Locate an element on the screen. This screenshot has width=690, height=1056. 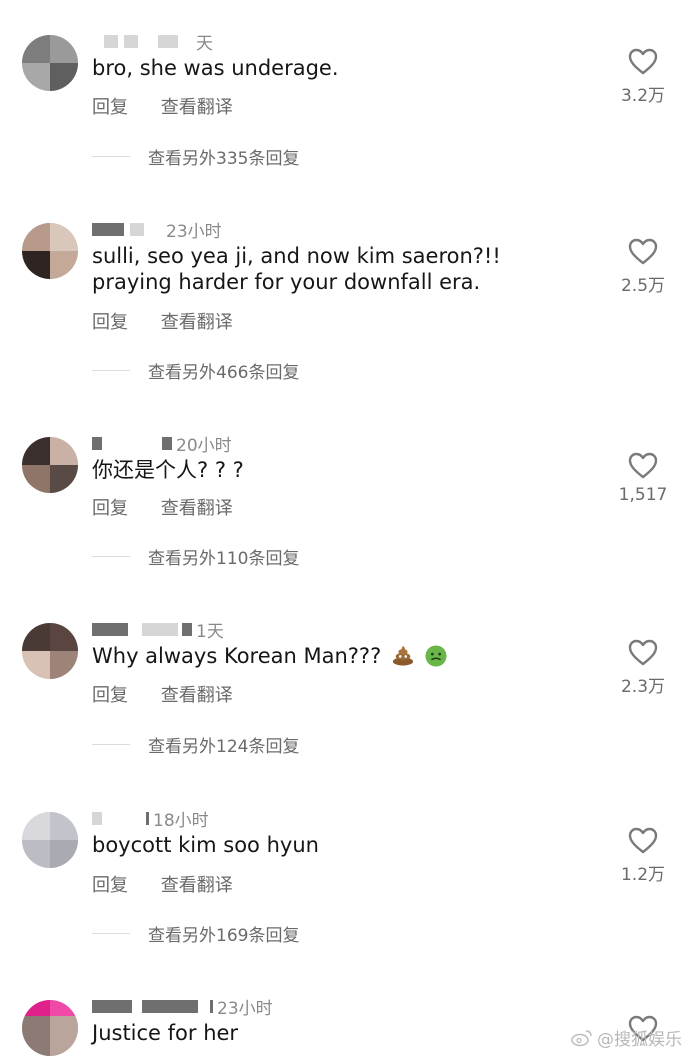
view-more-replies: 查看另外124条回复 is located at coordinates (196, 744).